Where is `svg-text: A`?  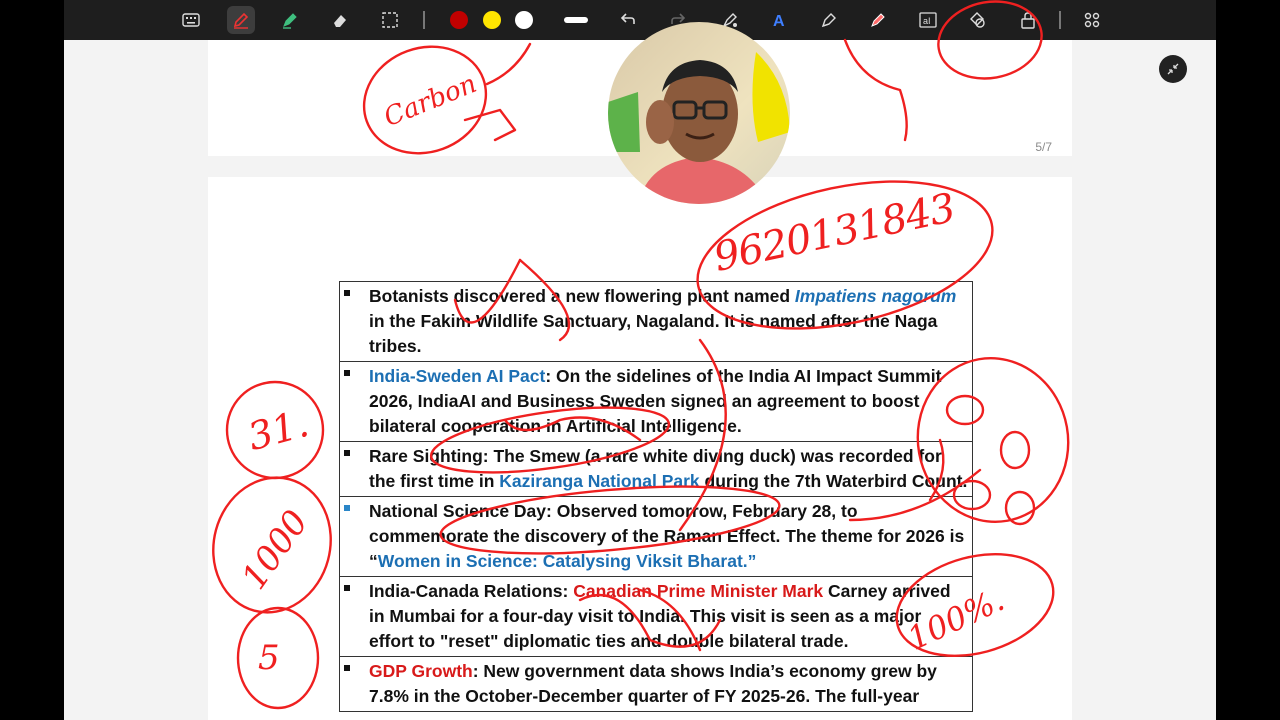 svg-text: A is located at coordinates (779, 21).